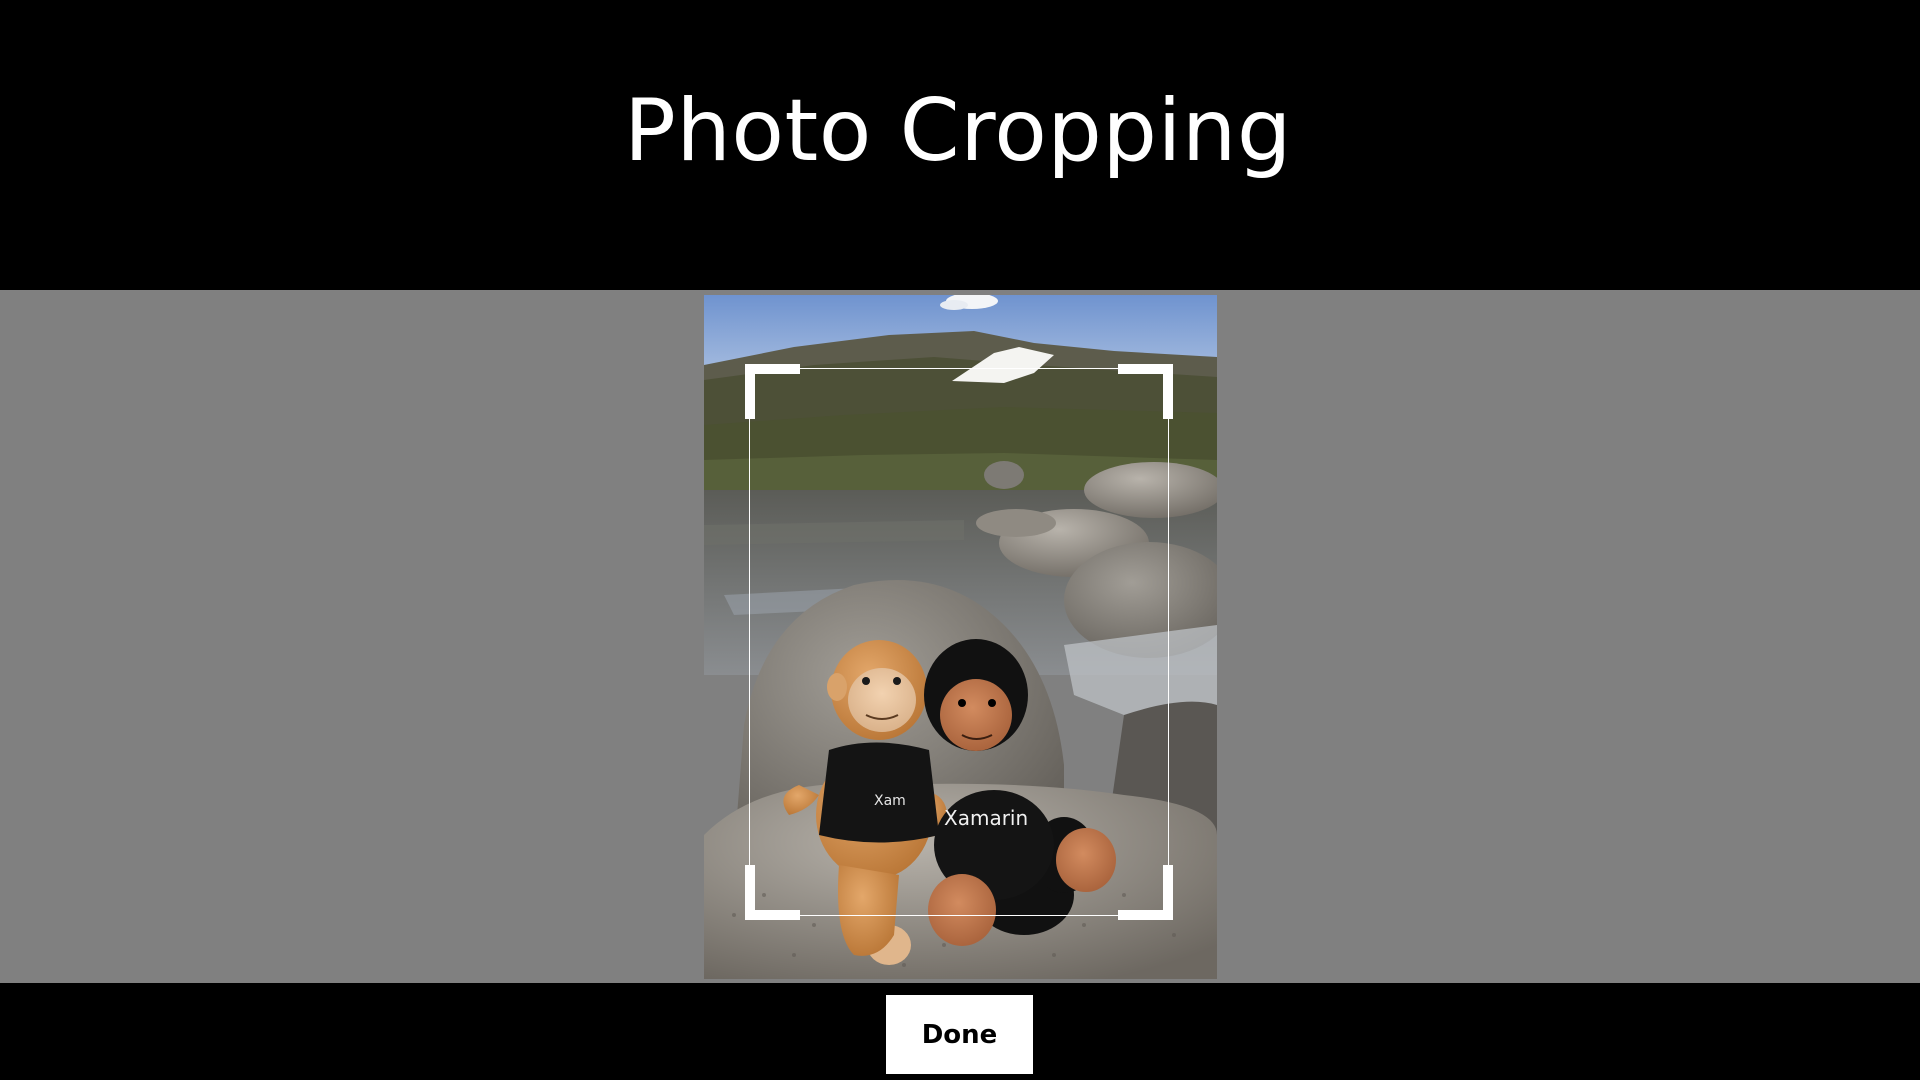  Describe the element at coordinates (959, 642) in the screenshot. I see `crop-frame` at that location.